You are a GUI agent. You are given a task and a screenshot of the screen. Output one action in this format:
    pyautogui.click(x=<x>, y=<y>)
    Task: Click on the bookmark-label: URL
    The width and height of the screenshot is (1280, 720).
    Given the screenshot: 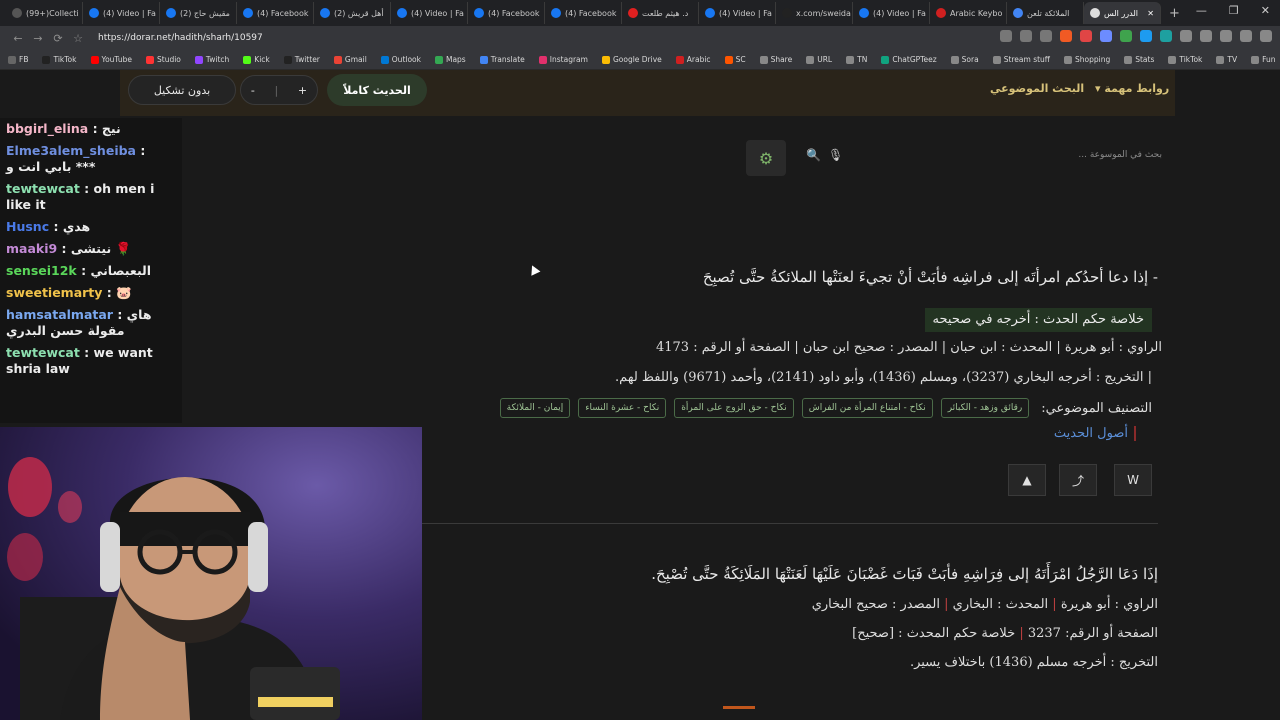 What is the action you would take?
    pyautogui.click(x=825, y=59)
    